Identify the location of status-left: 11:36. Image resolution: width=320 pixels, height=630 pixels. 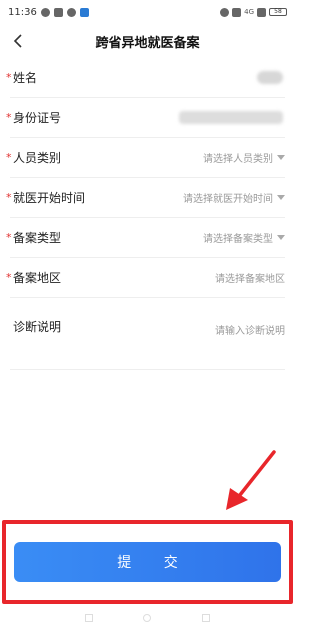
(48, 12).